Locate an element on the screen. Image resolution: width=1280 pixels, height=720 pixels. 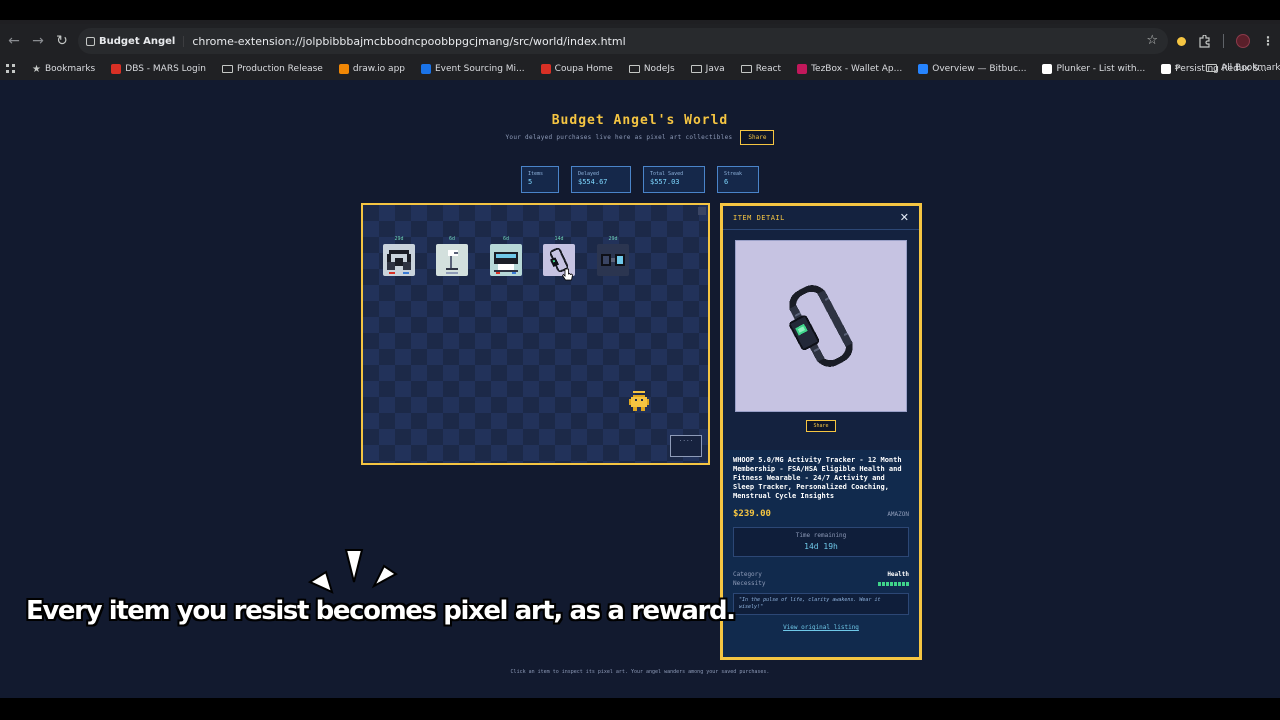
bookmark-item: Coupa Home is located at coordinates (577, 69).